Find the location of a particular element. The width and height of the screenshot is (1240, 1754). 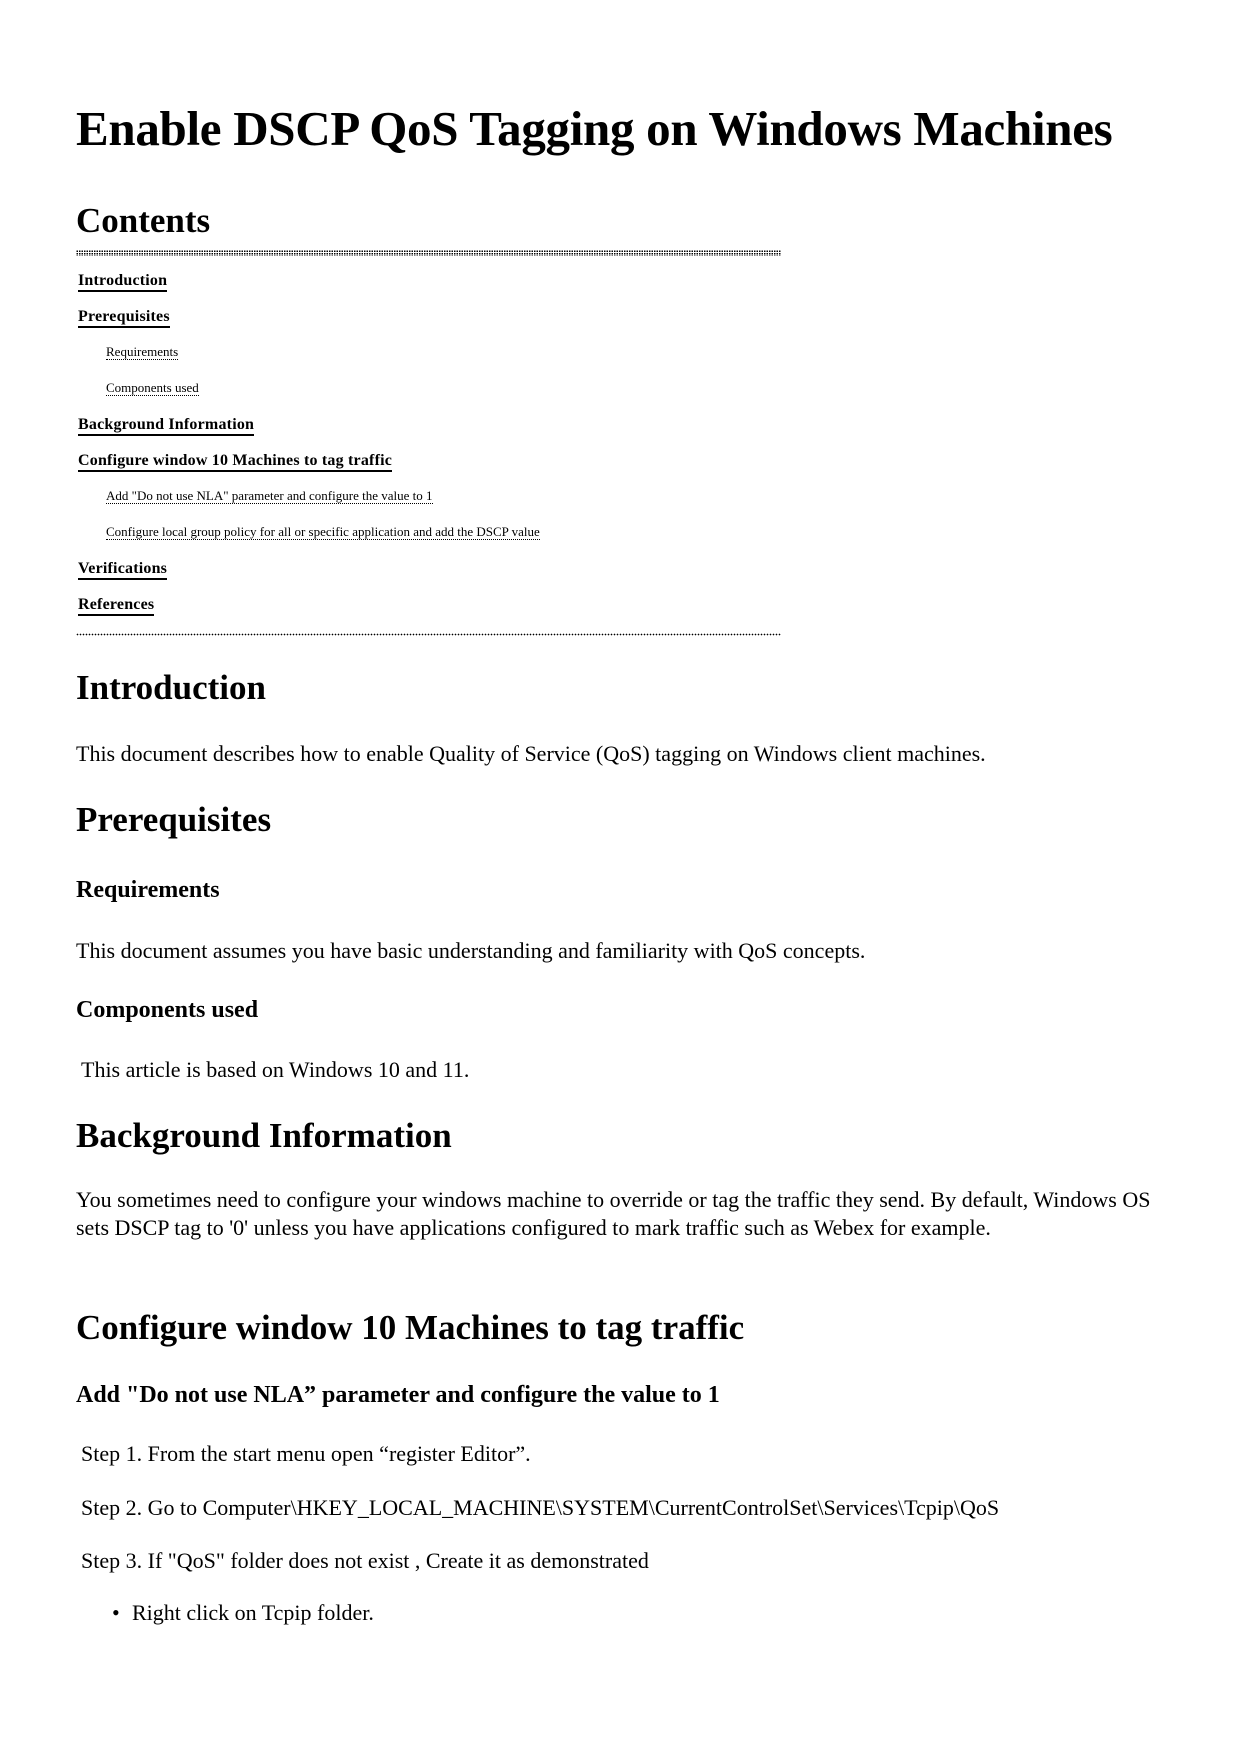

toc-link-components-used: Components used is located at coordinates (152, 388).